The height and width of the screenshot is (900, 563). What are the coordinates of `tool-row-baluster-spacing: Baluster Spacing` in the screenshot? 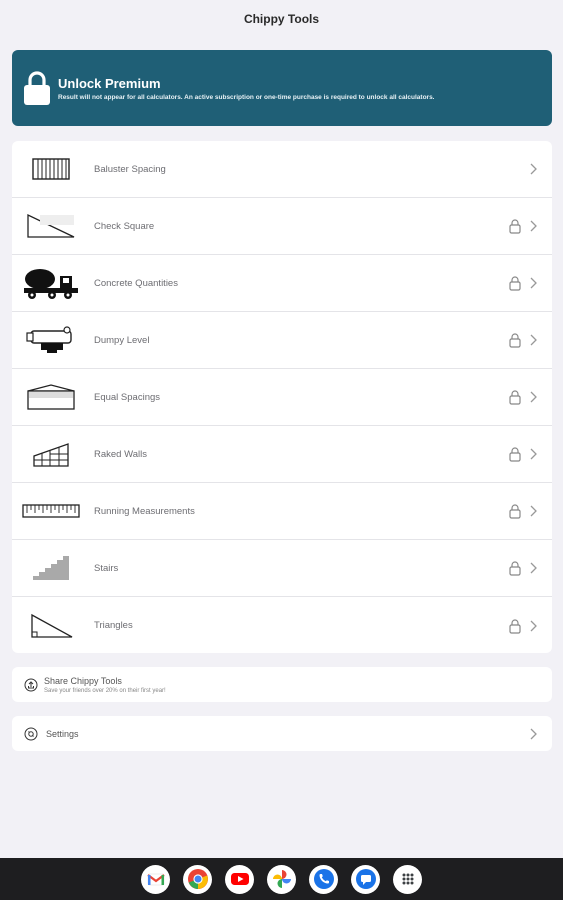 It's located at (282, 169).